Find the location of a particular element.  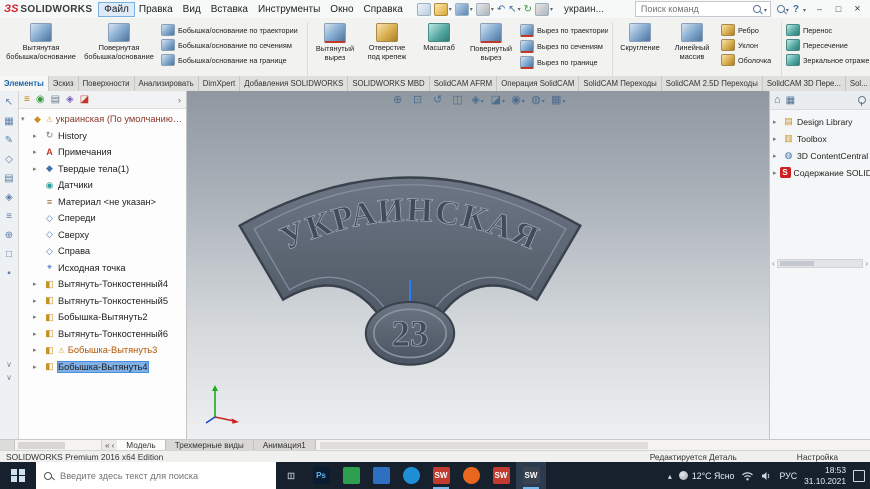

language-indicator: РУС is located at coordinates (788, 476).